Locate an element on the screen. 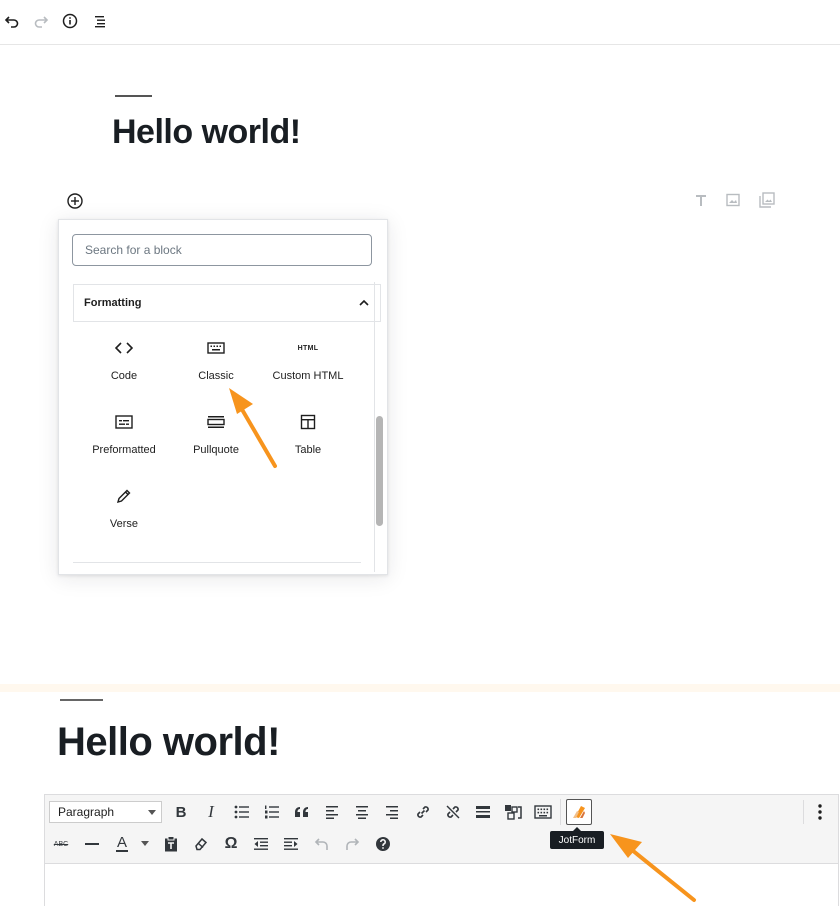 This screenshot has width=840, height=906. keyboard-icon is located at coordinates (216, 348).